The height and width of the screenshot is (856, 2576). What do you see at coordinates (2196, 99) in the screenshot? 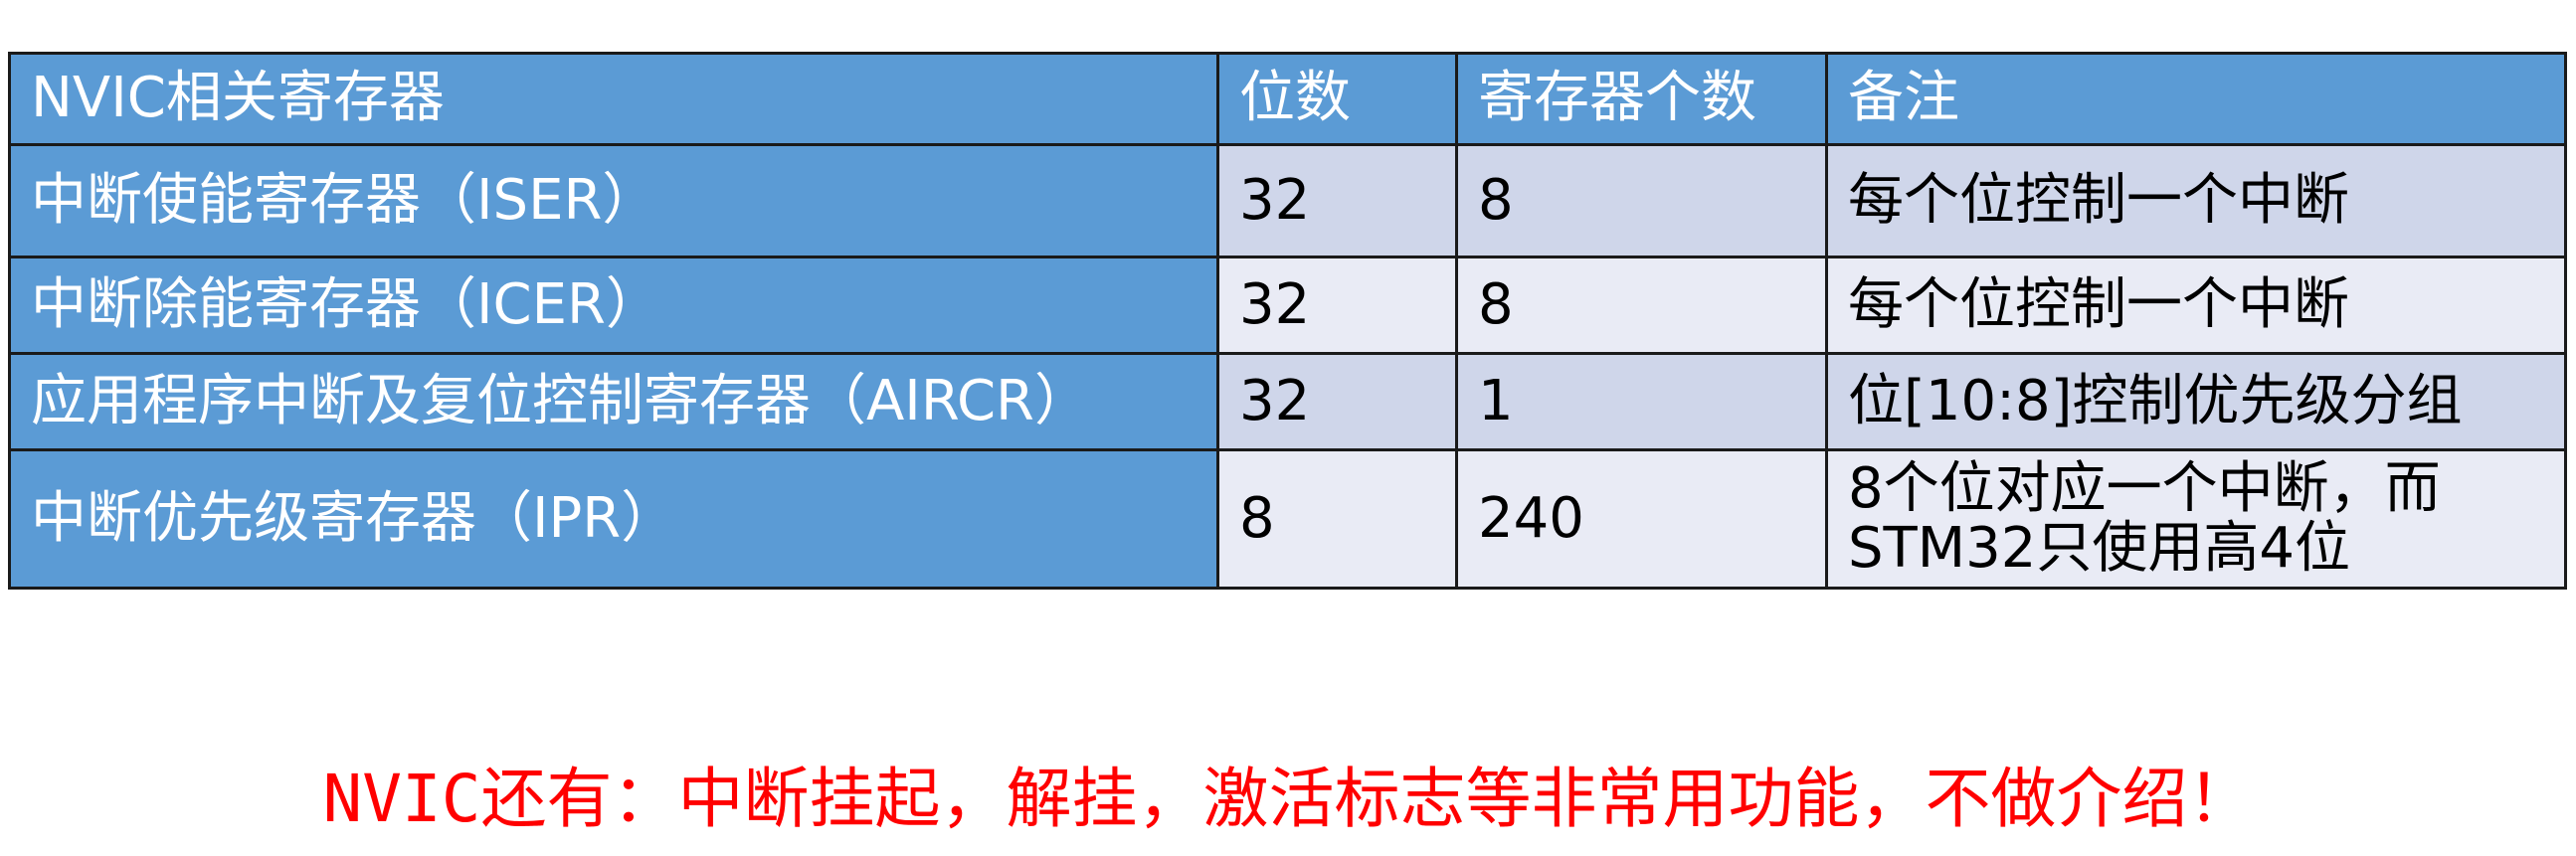
I see `header-remark: 备注` at bounding box center [2196, 99].